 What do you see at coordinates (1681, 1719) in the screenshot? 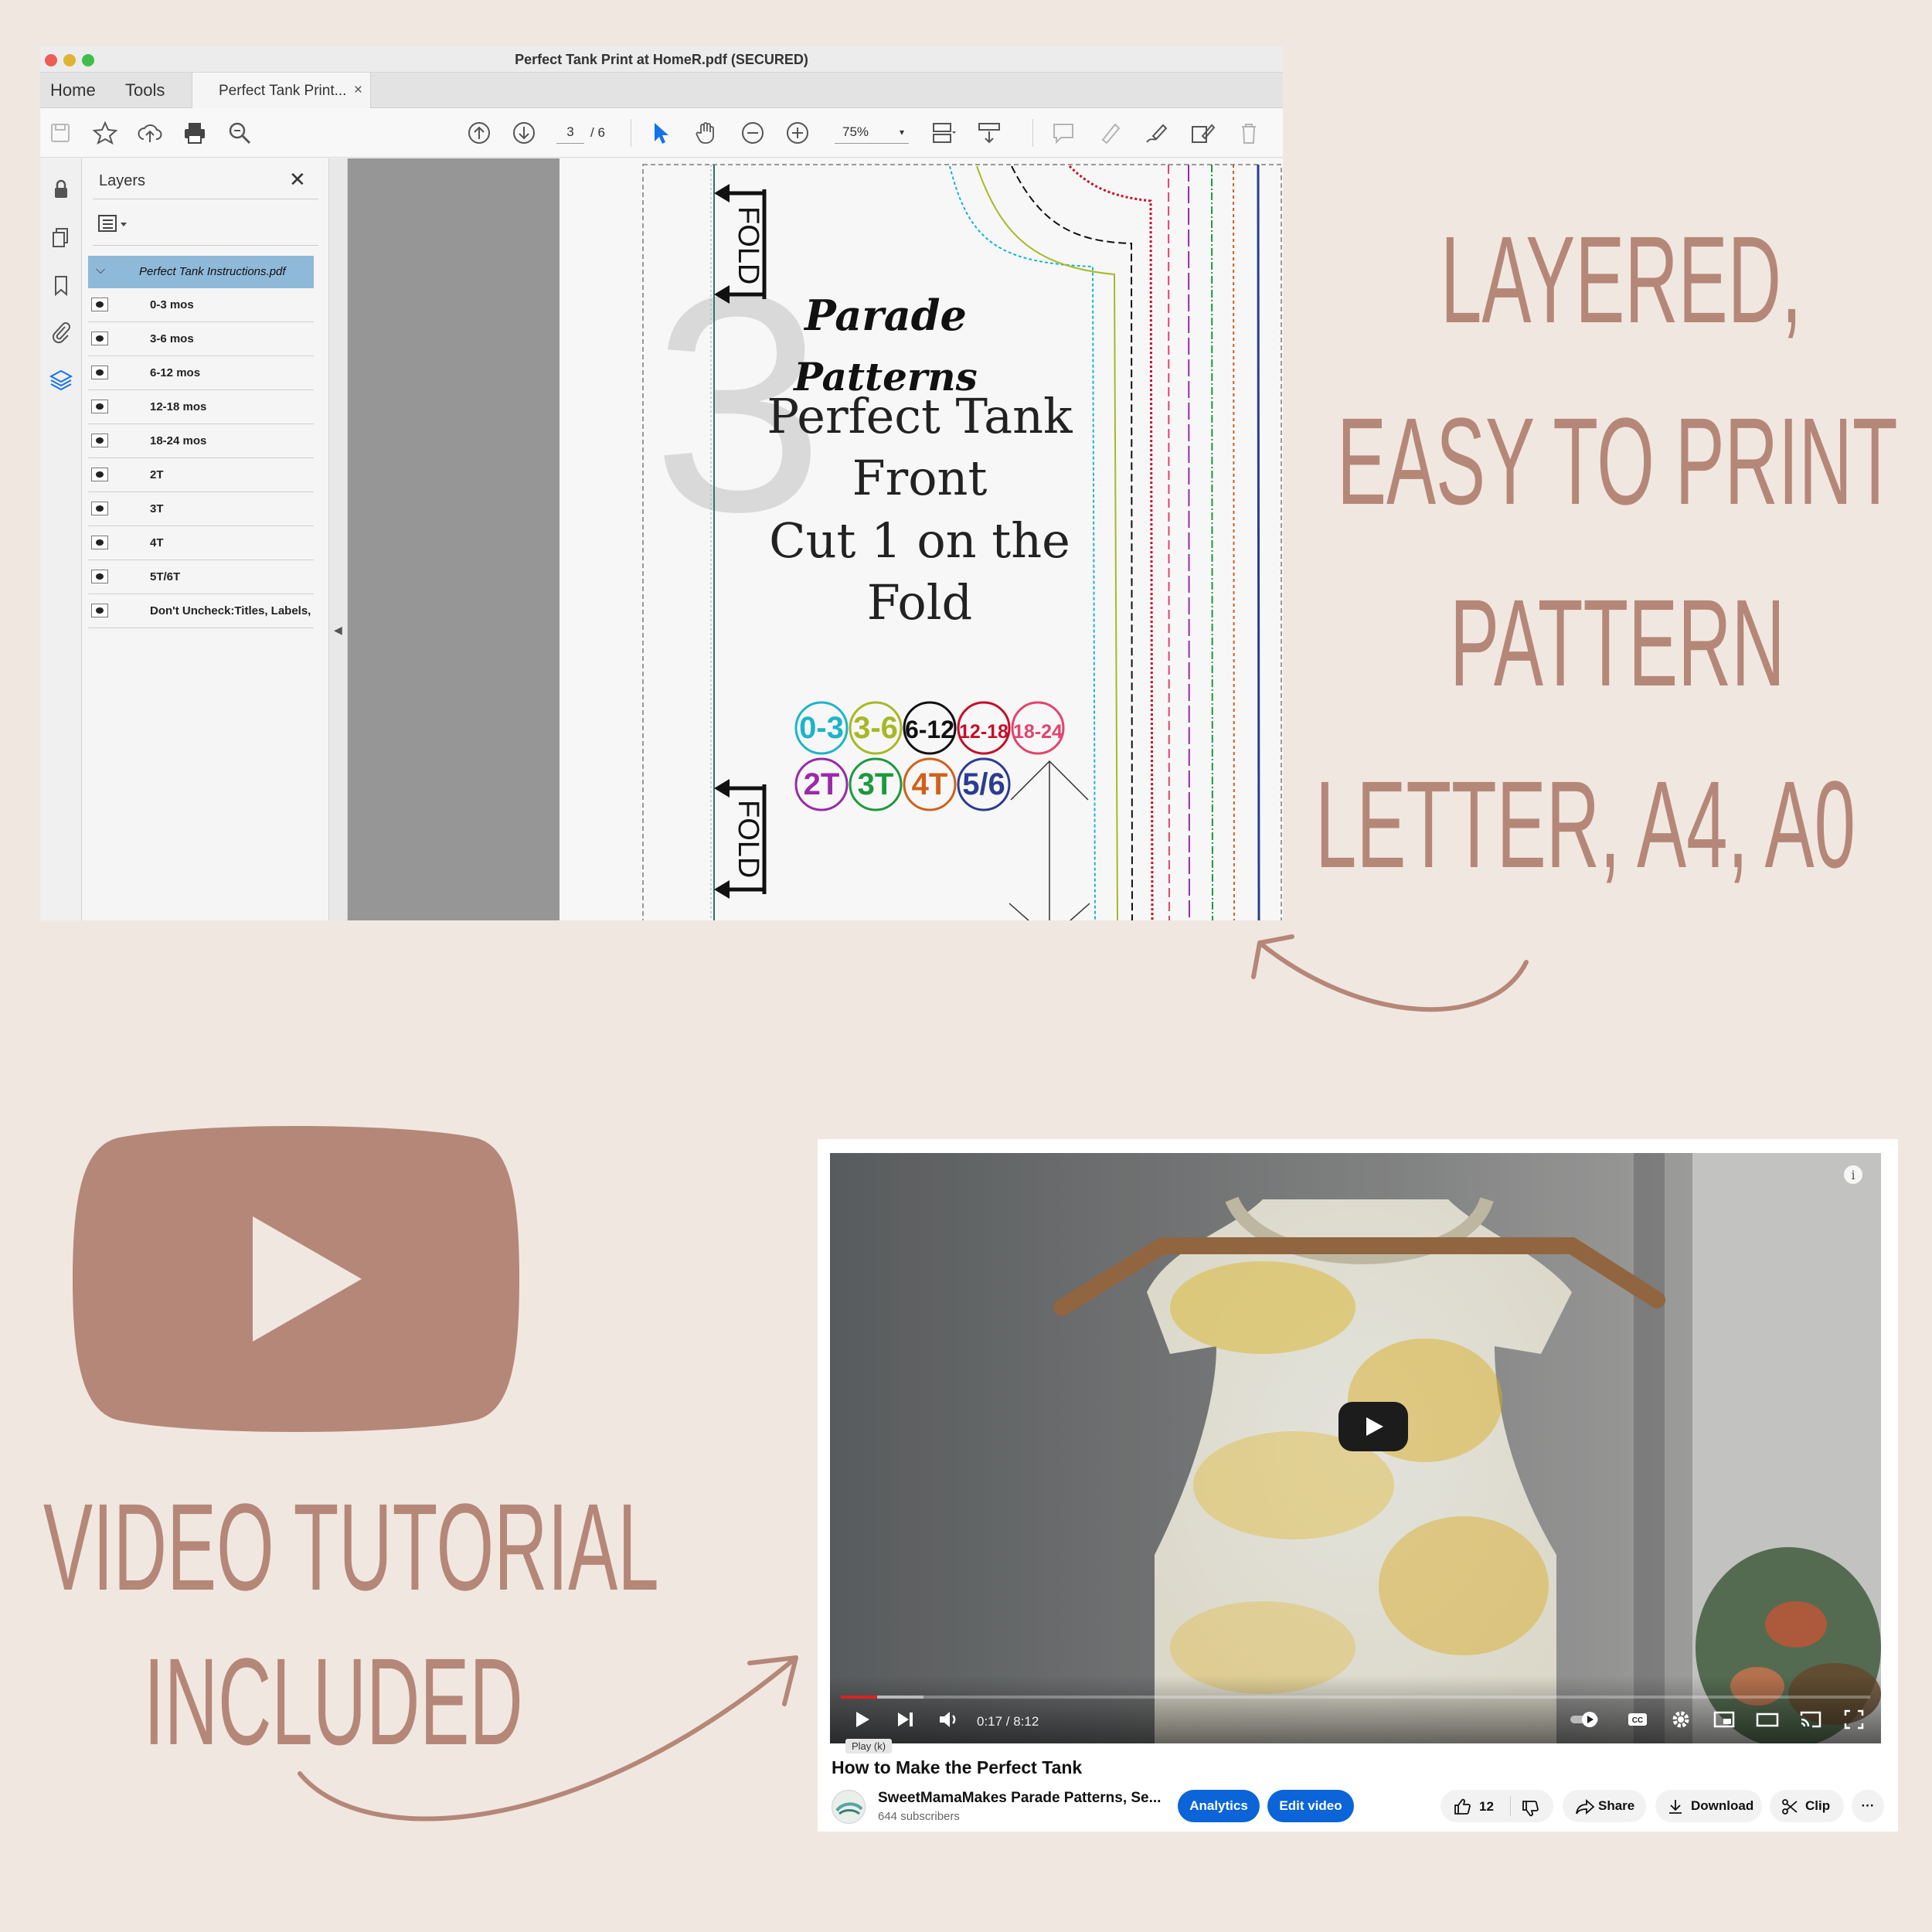
I see `settings-gear-icon` at bounding box center [1681, 1719].